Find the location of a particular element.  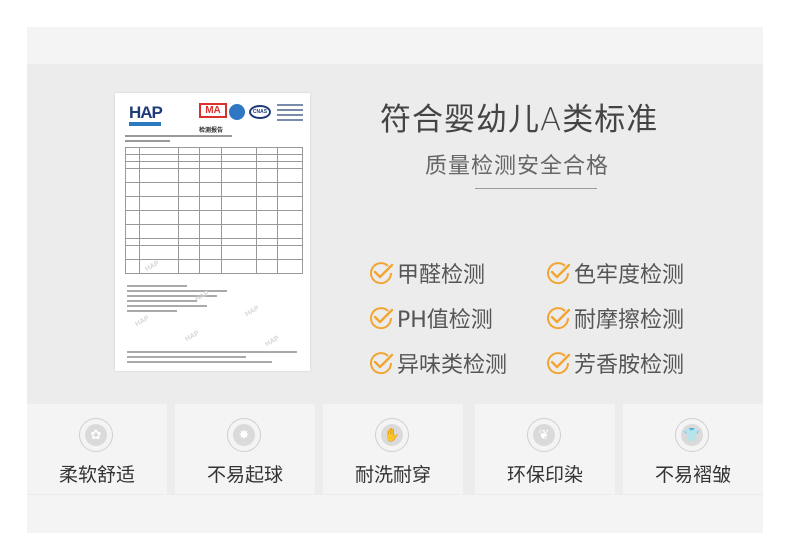

check-item: 甲醛检测 is located at coordinates (426, 273).